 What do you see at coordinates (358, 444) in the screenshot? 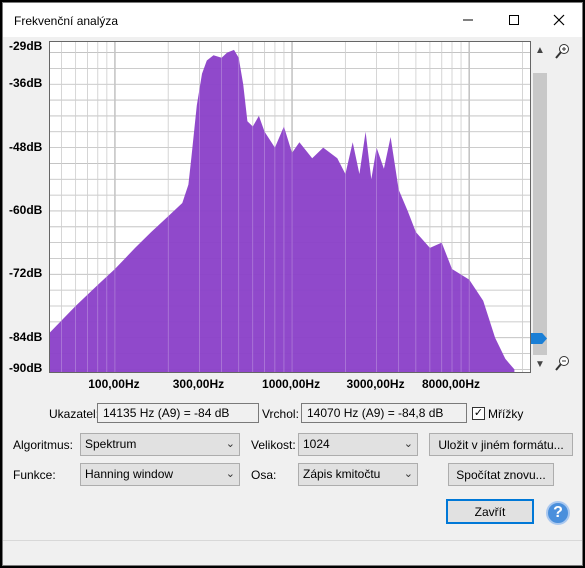
I see `size-select: 1024 ⌄` at bounding box center [358, 444].